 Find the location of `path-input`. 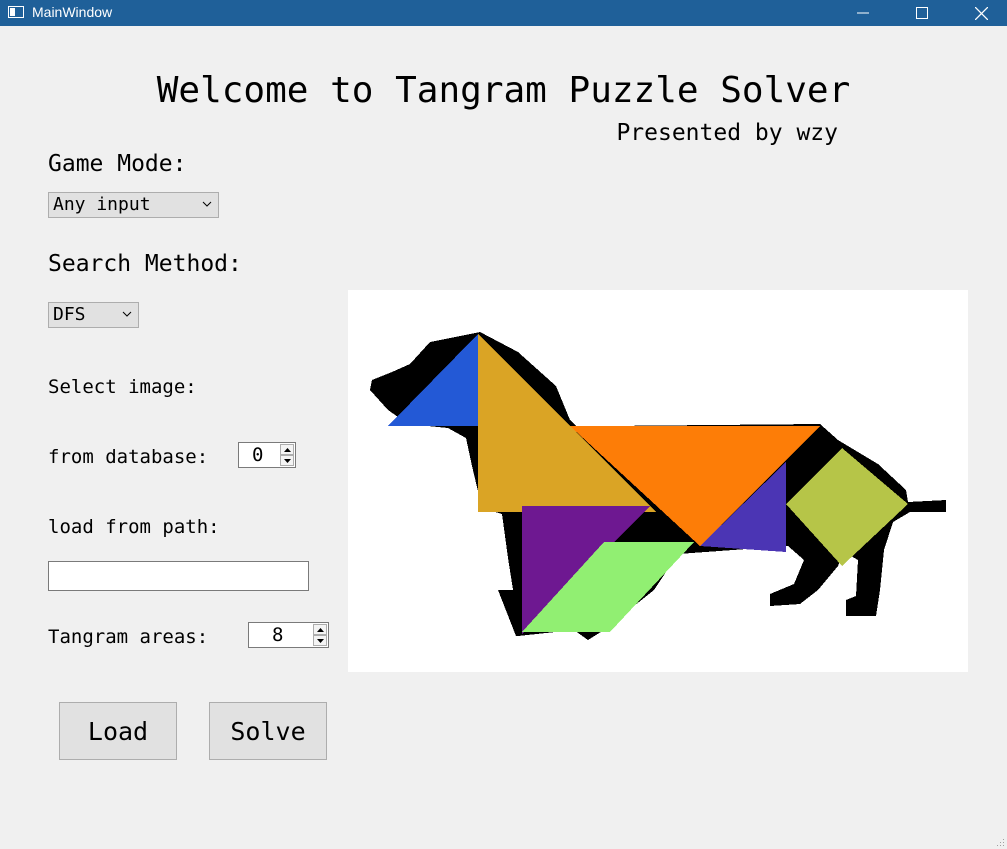

path-input is located at coordinates (178, 576).